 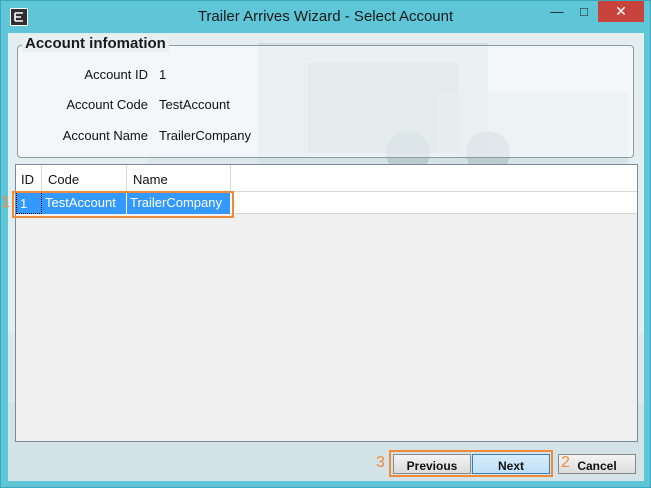 I want to click on previous-button: Previous, so click(x=432, y=464).